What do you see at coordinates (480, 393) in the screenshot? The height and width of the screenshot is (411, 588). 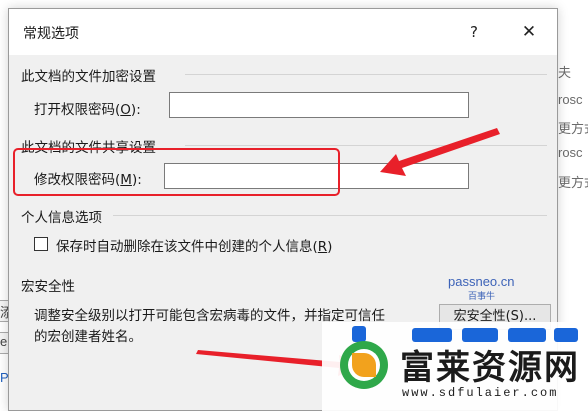 I see `logo-url: www.sdfulaier.com` at bounding box center [480, 393].